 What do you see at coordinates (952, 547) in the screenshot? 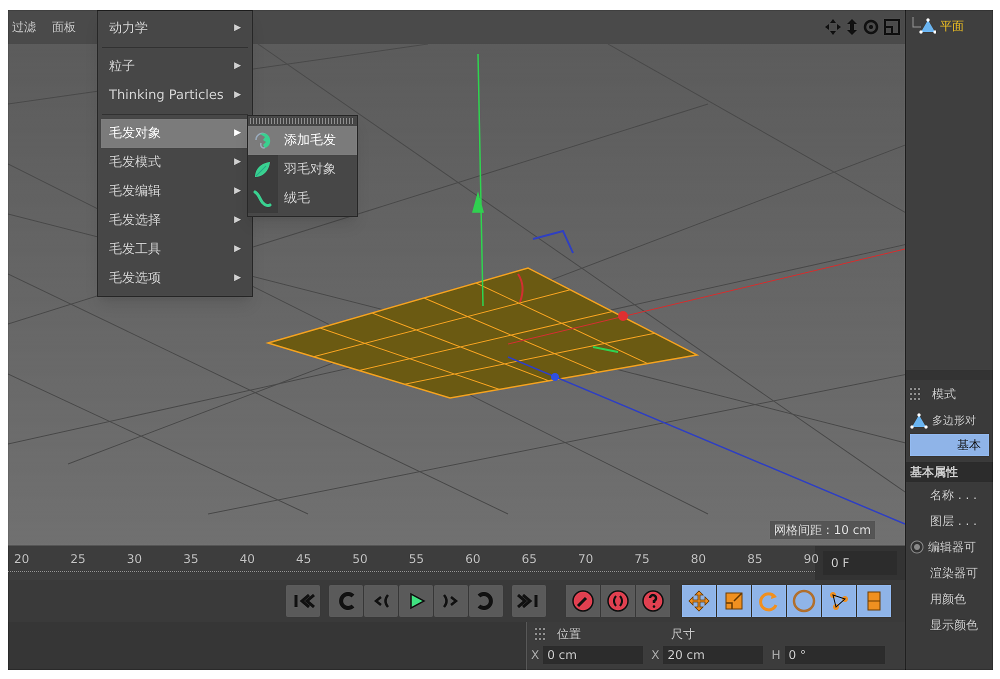
I see `field-label: 编辑器可` at bounding box center [952, 547].